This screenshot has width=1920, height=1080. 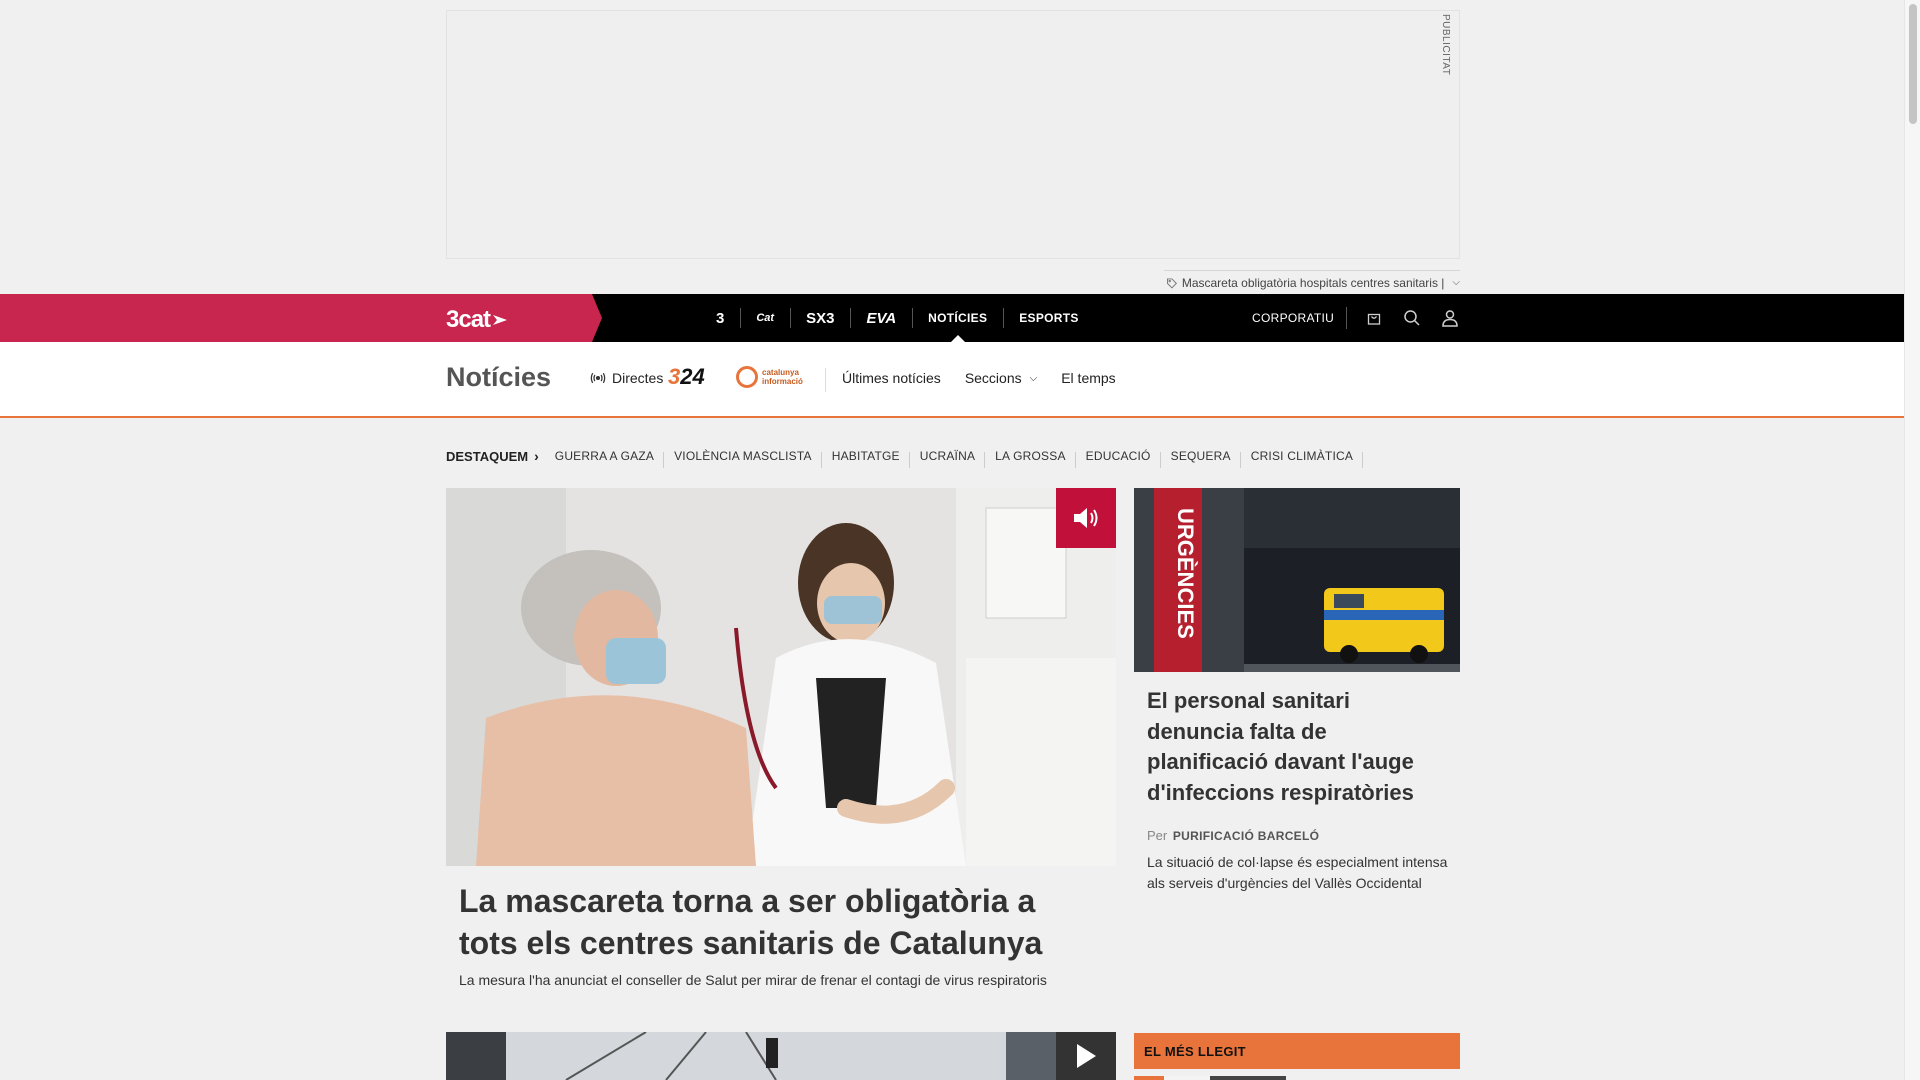 I want to click on chevron-right-icon: ›, so click(x=536, y=456).